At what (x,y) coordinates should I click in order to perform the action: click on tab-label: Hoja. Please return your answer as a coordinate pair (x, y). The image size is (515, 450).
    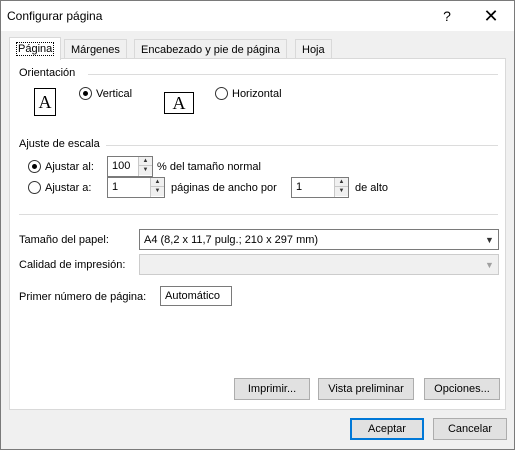
    Looking at the image, I should click on (313, 49).